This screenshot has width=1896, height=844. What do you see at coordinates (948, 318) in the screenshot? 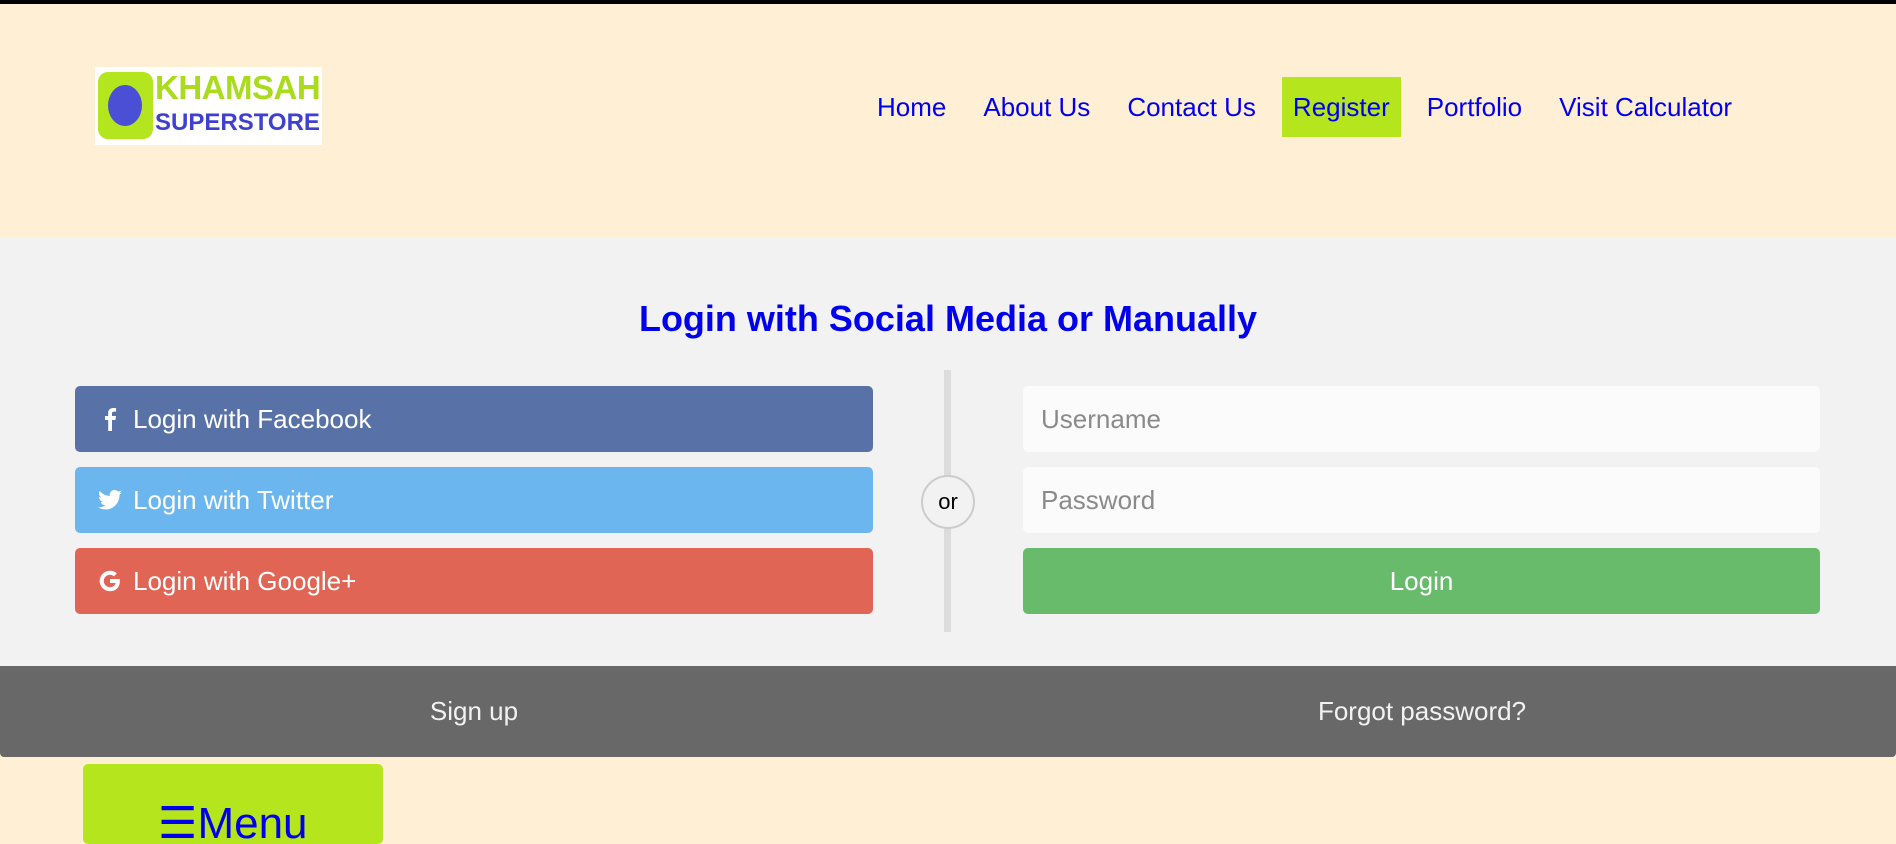
I see `login-title: Login with Social Media or Manually` at bounding box center [948, 318].